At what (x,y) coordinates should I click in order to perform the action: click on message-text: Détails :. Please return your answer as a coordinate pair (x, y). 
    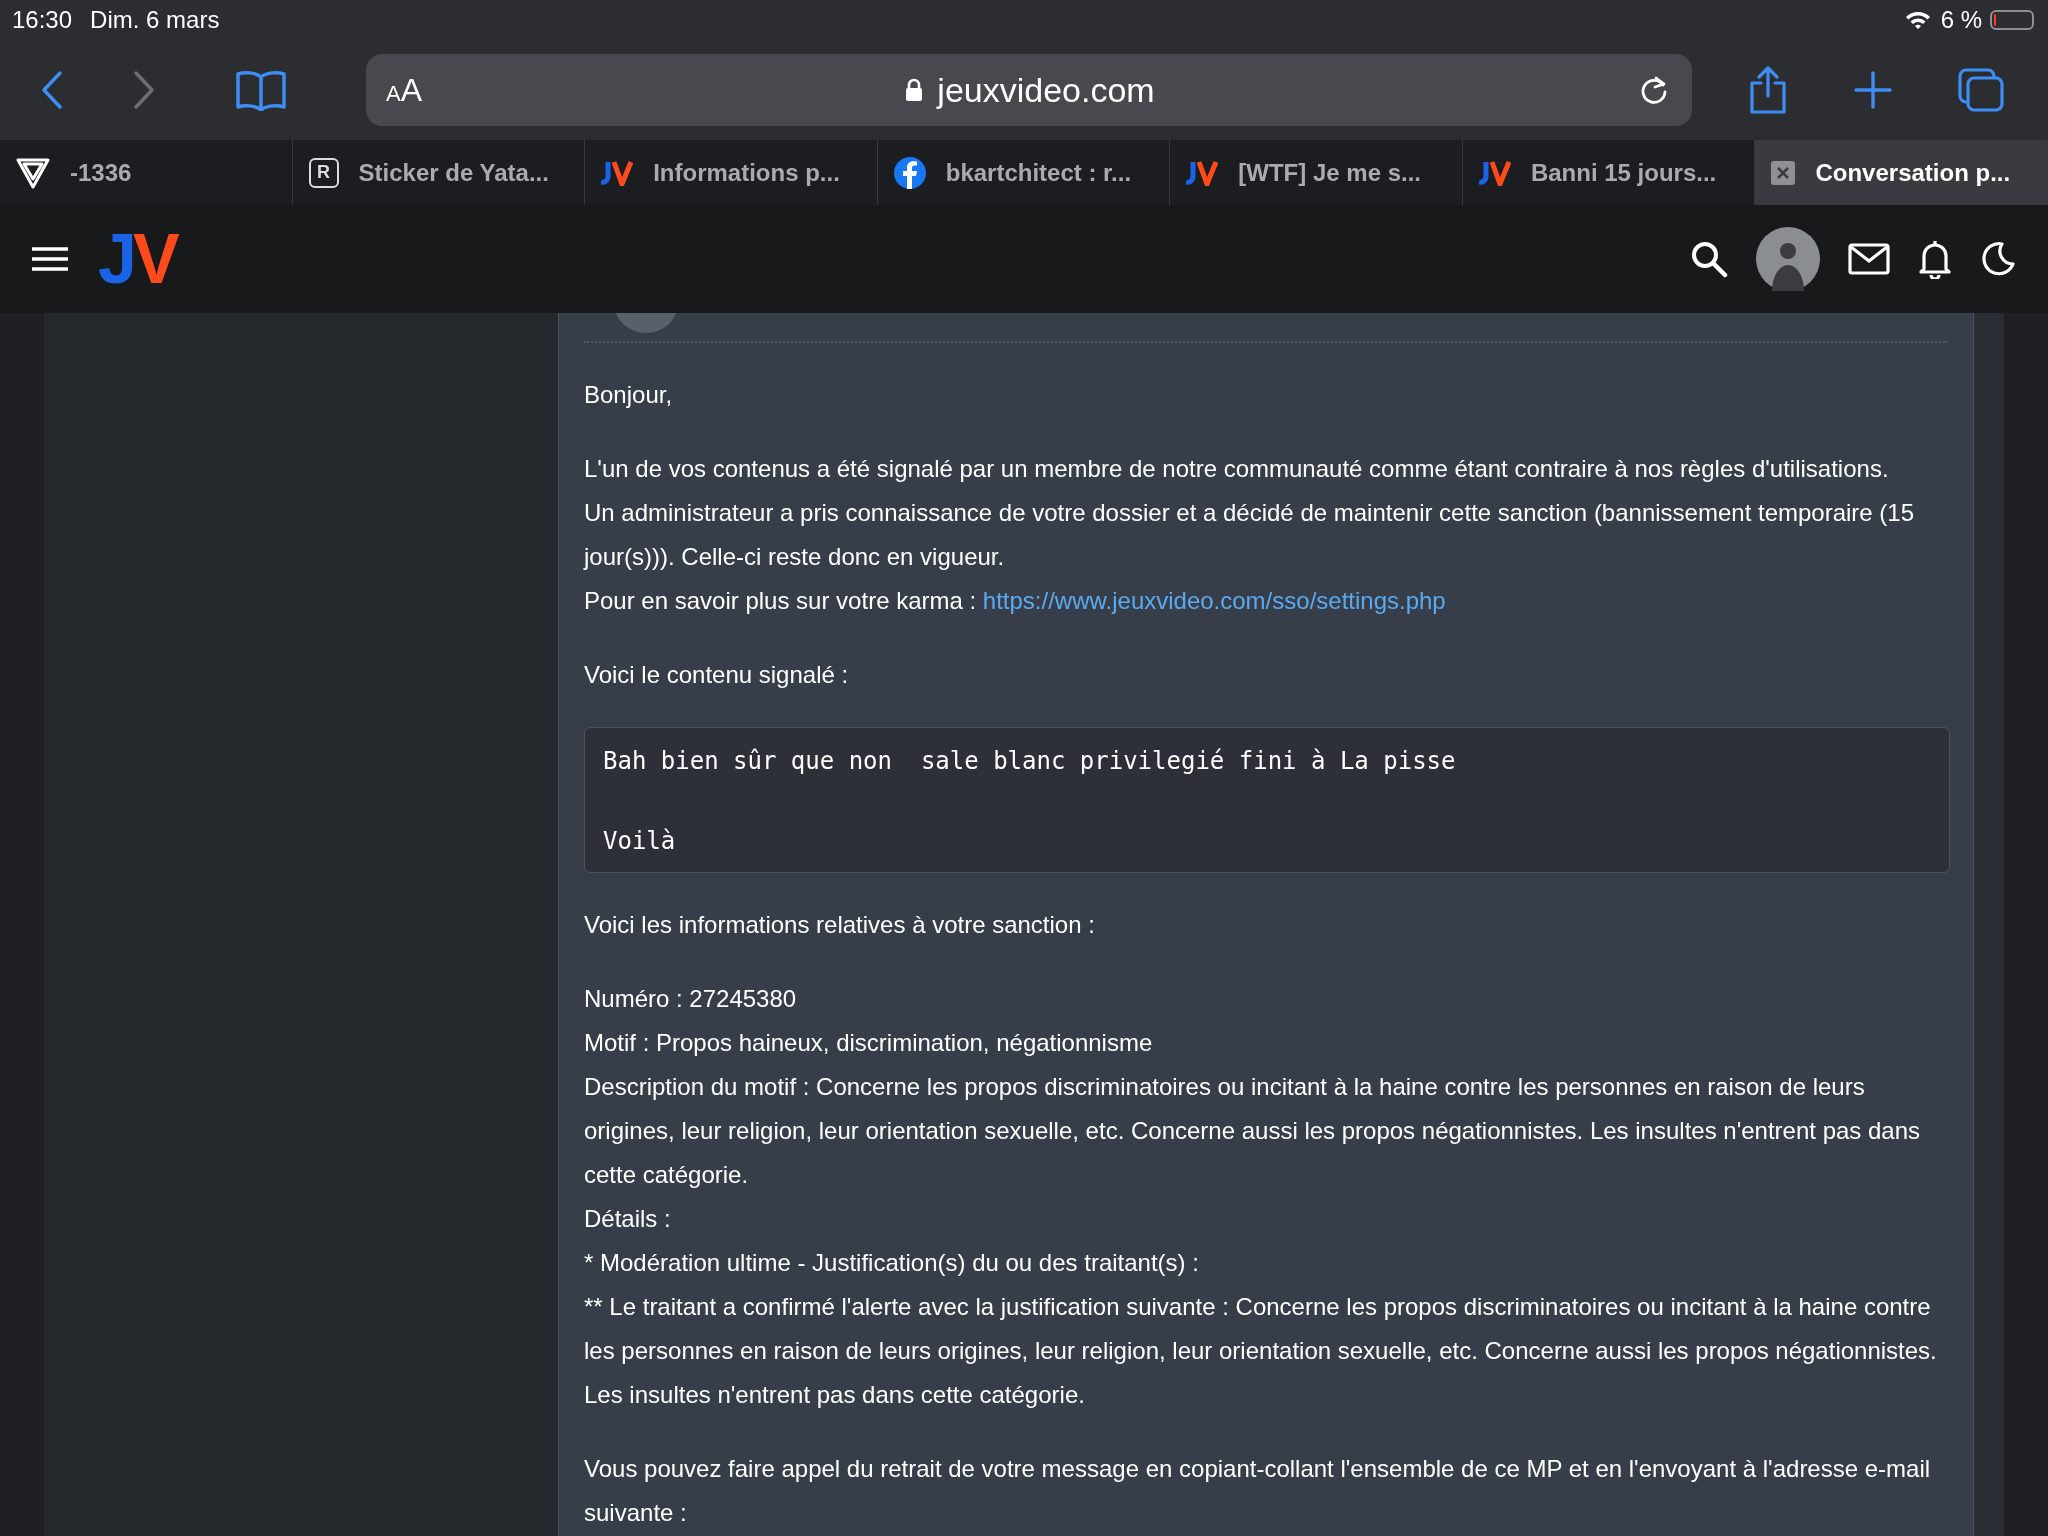
    Looking at the image, I should click on (627, 1218).